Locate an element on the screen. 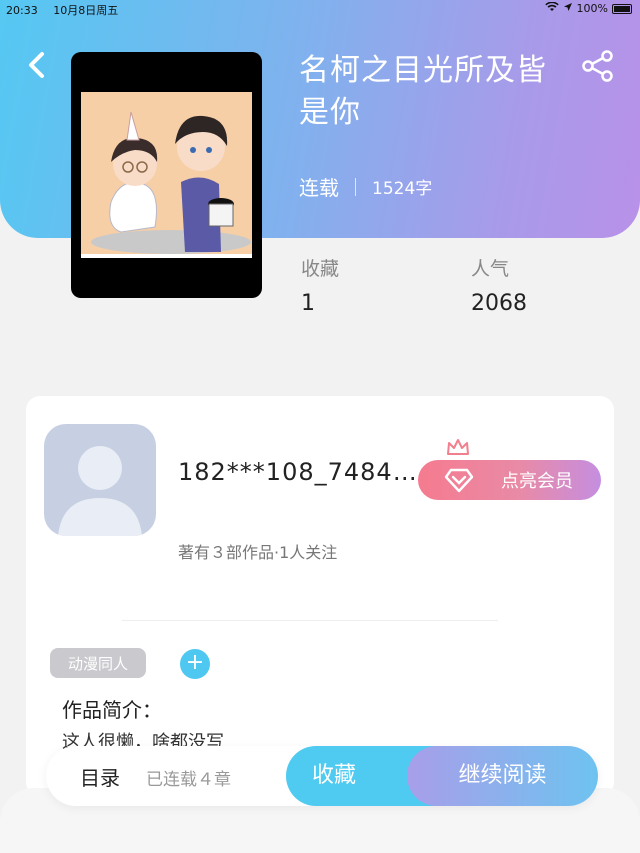 The height and width of the screenshot is (853, 640). add-tag-button: + is located at coordinates (195, 664).